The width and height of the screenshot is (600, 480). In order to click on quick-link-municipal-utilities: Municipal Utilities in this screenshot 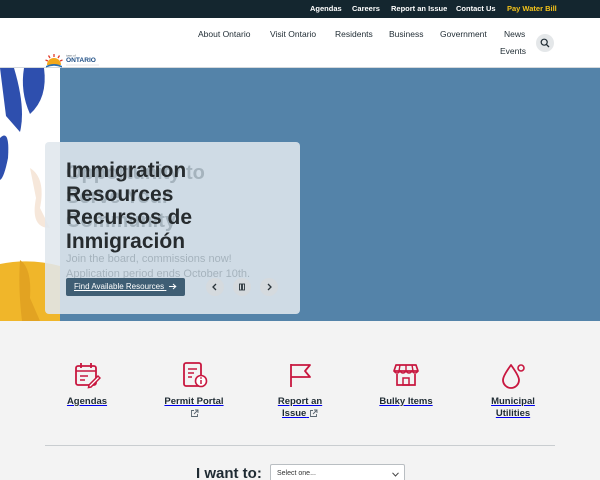, I will do `click(513, 390)`.